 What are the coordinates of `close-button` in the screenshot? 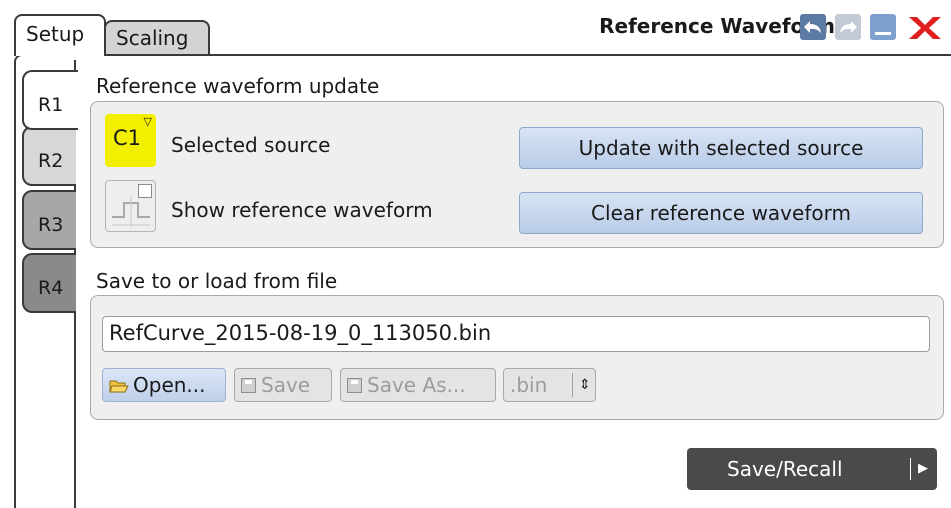 It's located at (925, 27).